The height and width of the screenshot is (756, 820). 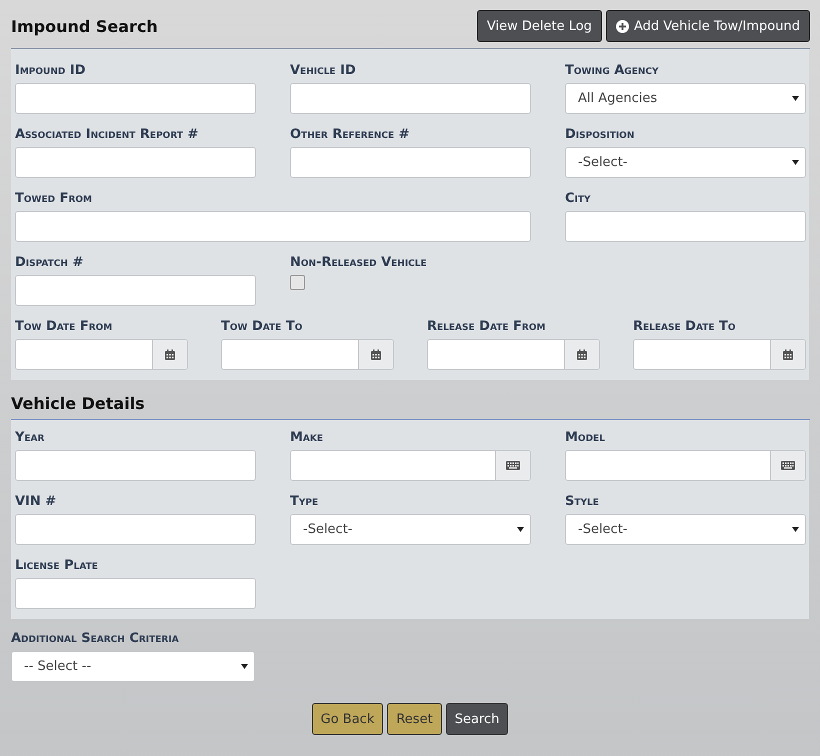 I want to click on field-label: Tow Date To, so click(x=262, y=326).